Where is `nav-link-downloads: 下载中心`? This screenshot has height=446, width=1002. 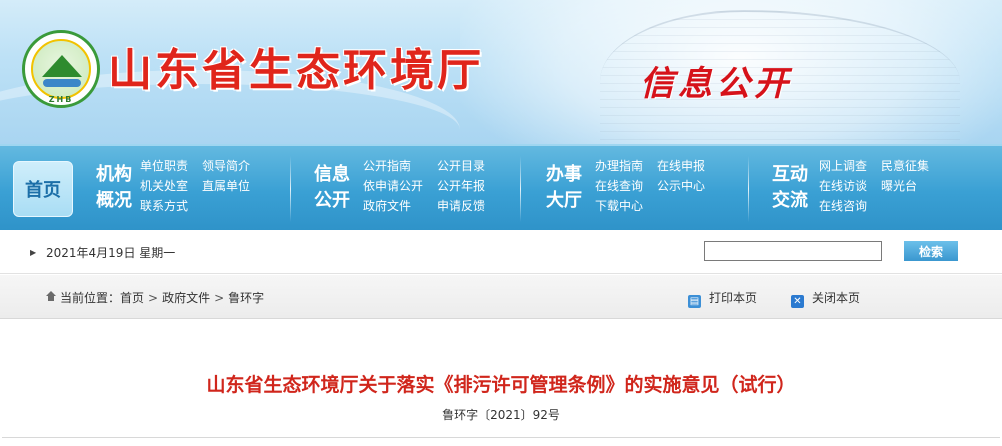
nav-link-downloads: 下载中心 is located at coordinates (619, 206).